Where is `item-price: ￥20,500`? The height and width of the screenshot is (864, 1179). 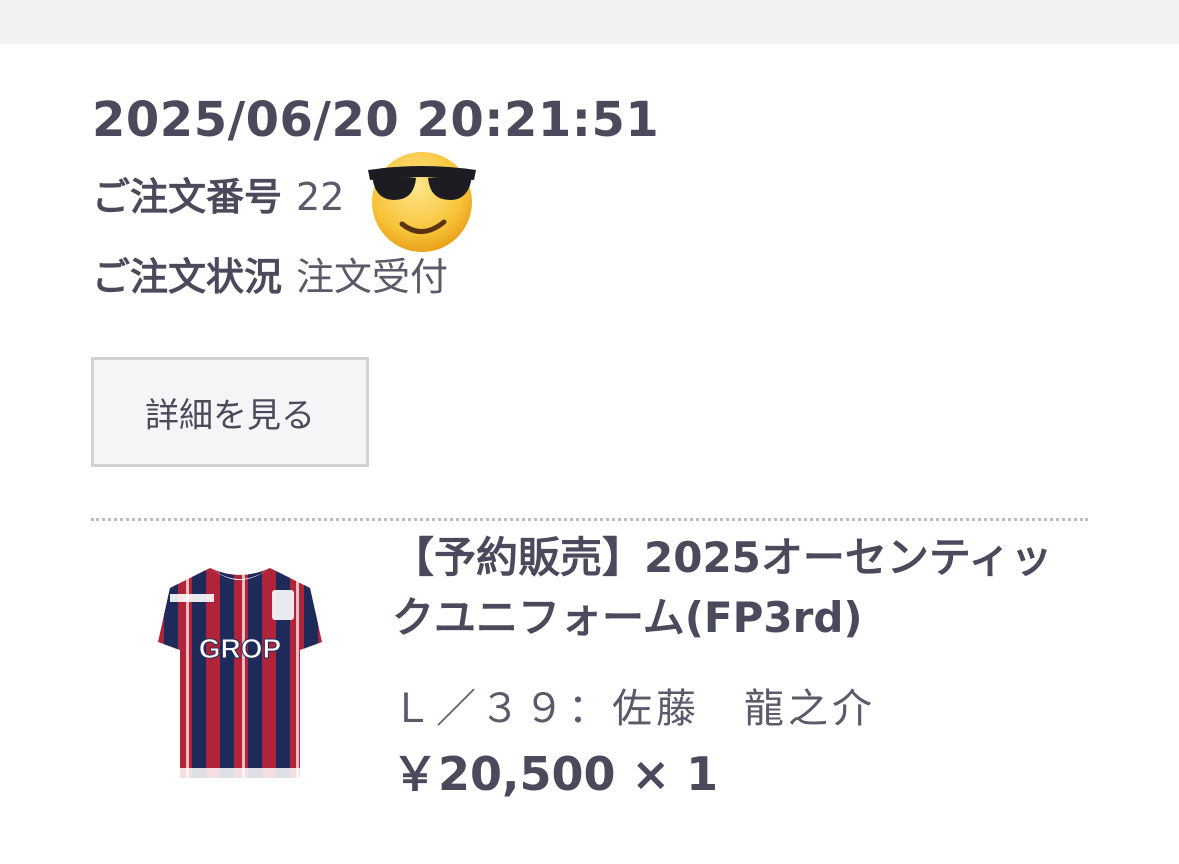
item-price: ￥20,500 is located at coordinates (504, 774).